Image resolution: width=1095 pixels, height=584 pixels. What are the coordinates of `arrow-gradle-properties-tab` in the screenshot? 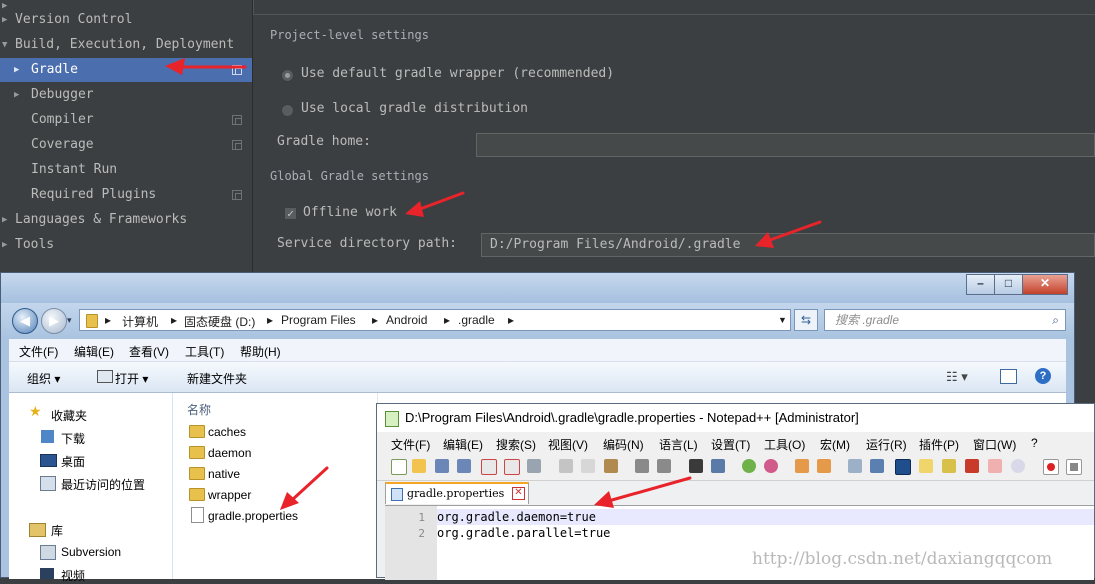 It's located at (643, 492).